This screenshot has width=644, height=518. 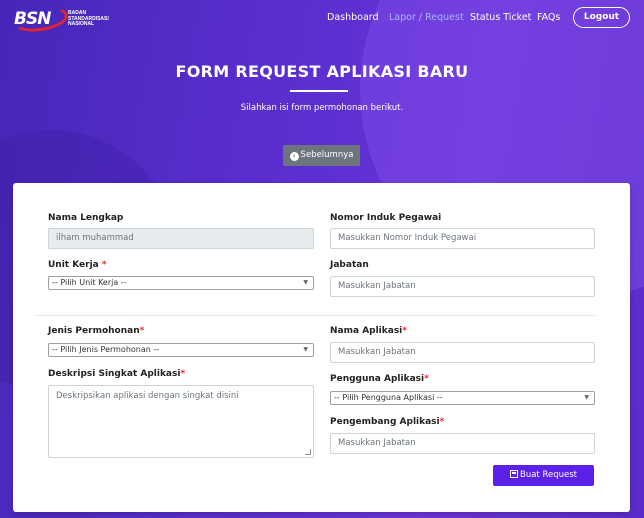 I want to click on deskripsi-label-text: Deskripsi Singkat Aplikasi, so click(x=114, y=374).